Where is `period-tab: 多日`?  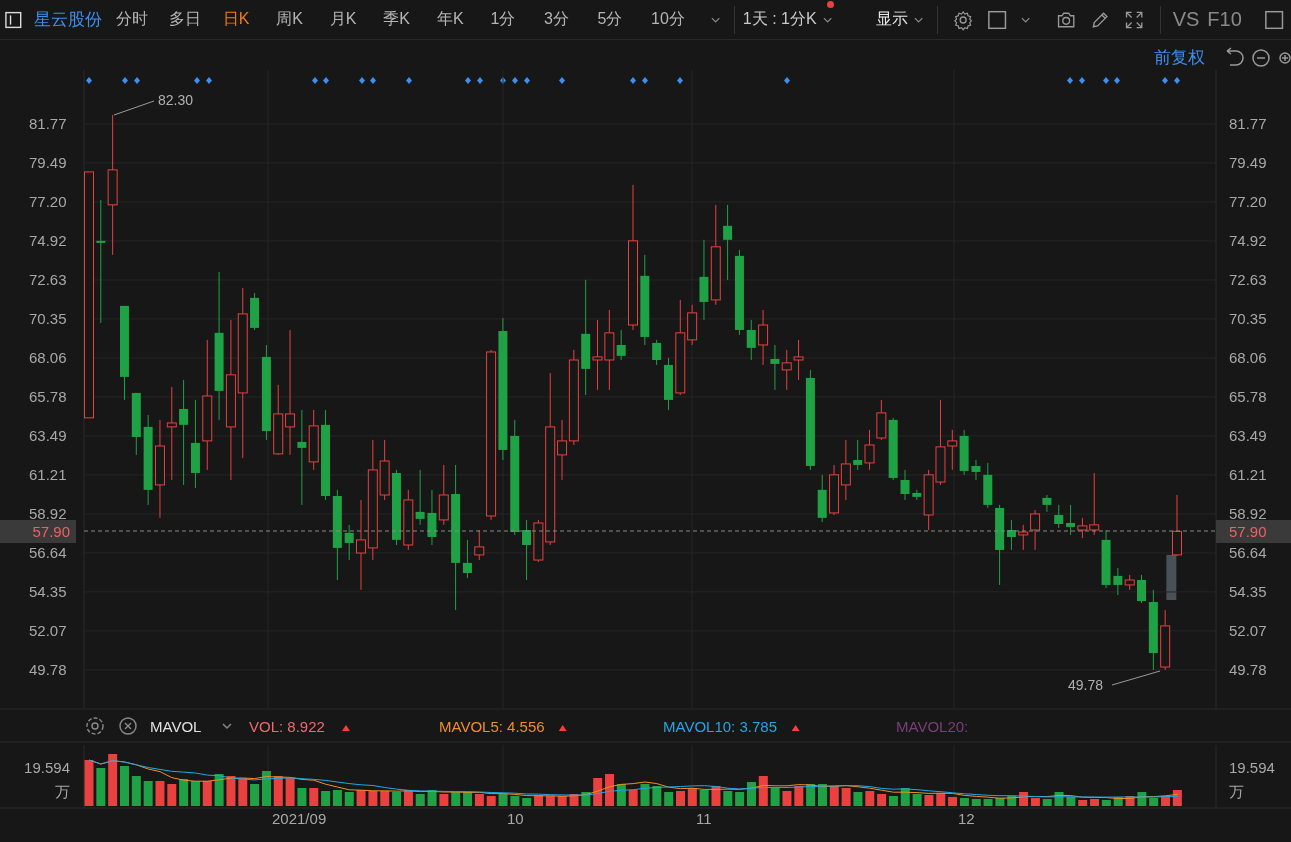
period-tab: 多日 is located at coordinates (196, 19).